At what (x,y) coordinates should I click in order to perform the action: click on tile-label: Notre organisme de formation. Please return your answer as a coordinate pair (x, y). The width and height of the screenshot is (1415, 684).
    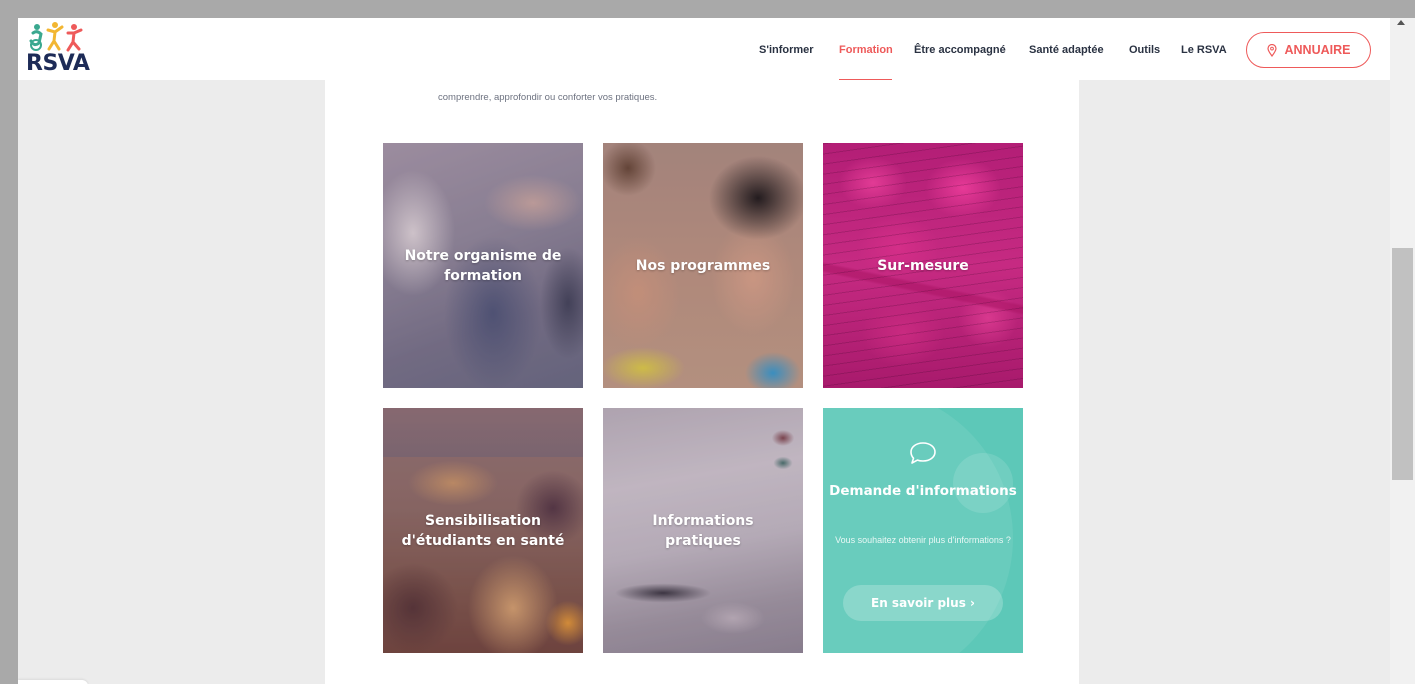
    Looking at the image, I should click on (483, 265).